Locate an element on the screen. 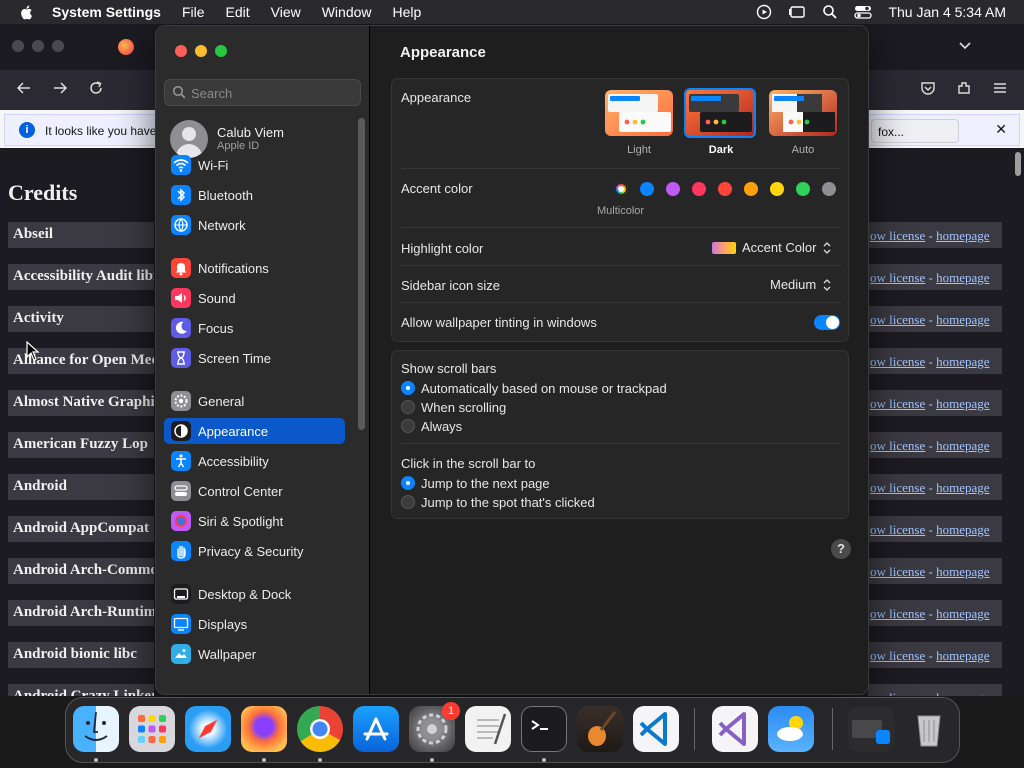 The height and width of the screenshot is (768, 1024). dock-app-store-icon is located at coordinates (376, 729).